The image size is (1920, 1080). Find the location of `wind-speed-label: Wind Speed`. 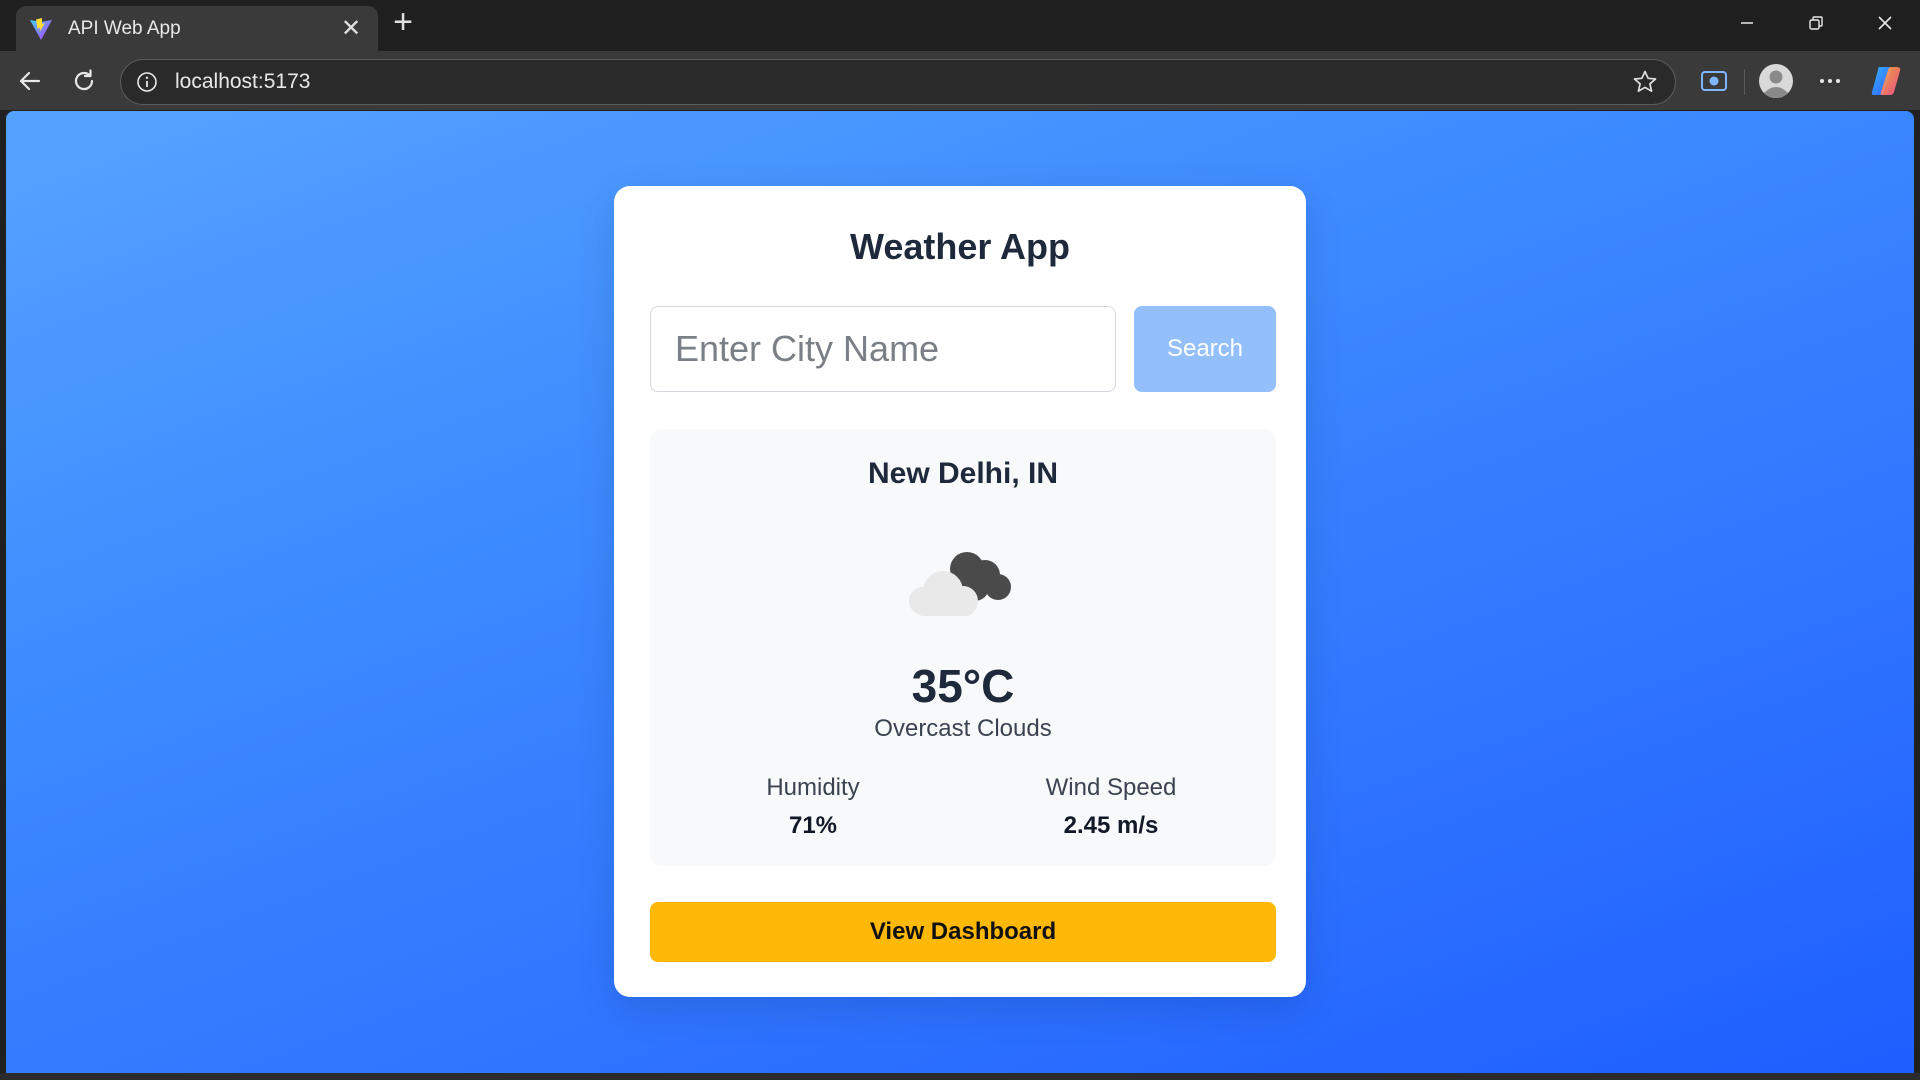

wind-speed-label: Wind Speed is located at coordinates (1111, 787).